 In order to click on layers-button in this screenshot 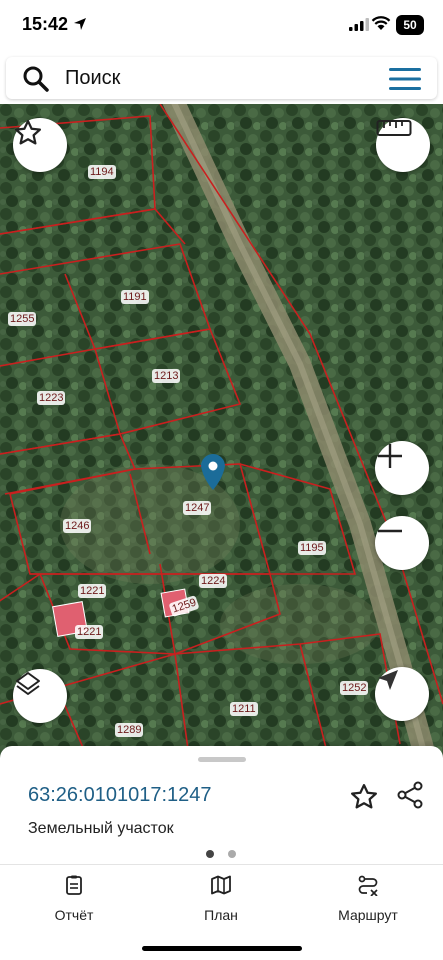, I will do `click(40, 696)`.